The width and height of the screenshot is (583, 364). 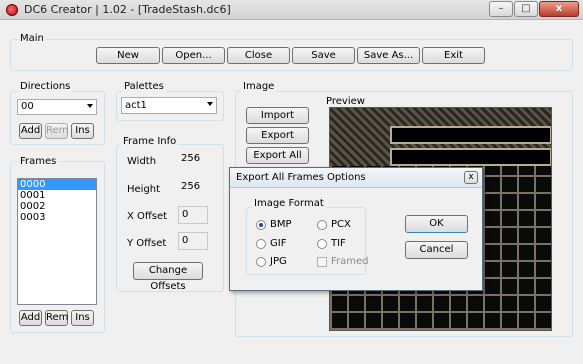 I want to click on direction-select-value: 00, so click(x=27, y=106).